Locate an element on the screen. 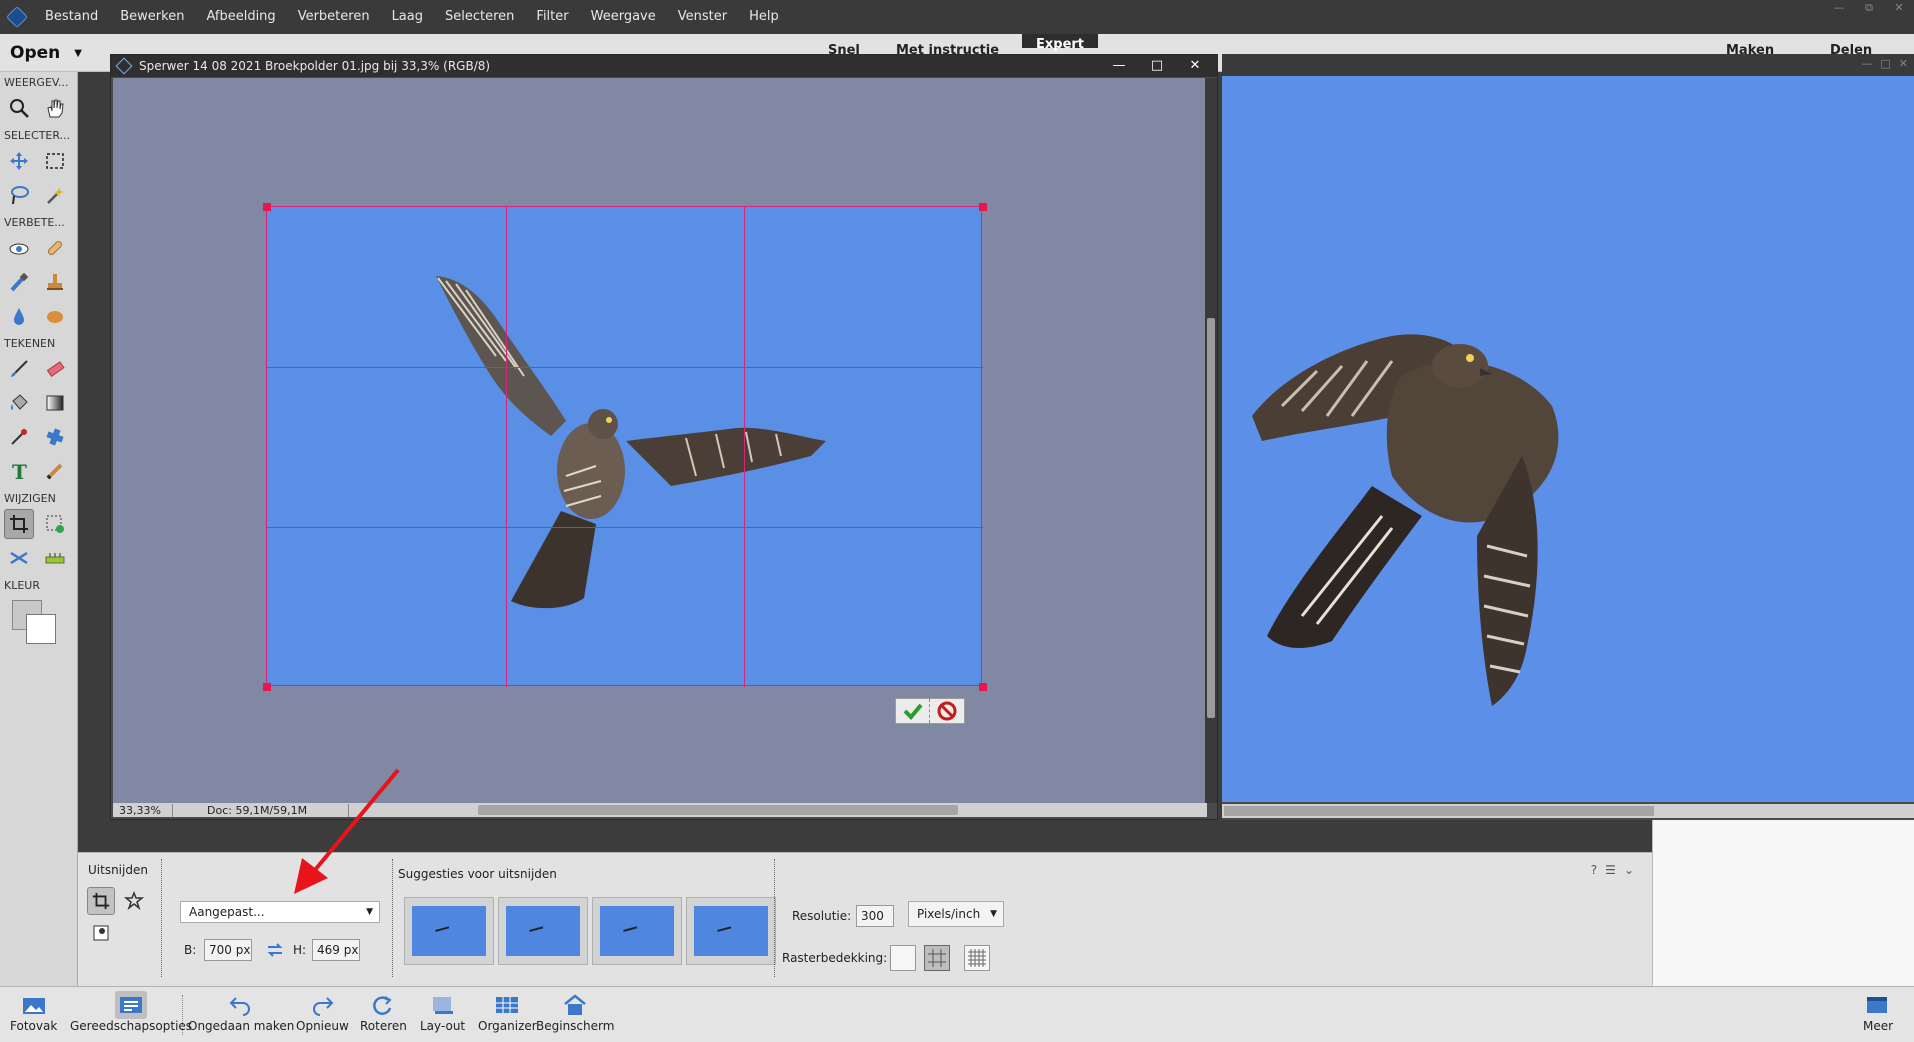 This screenshot has width=1914, height=1042. type-icon: T is located at coordinates (19, 471).